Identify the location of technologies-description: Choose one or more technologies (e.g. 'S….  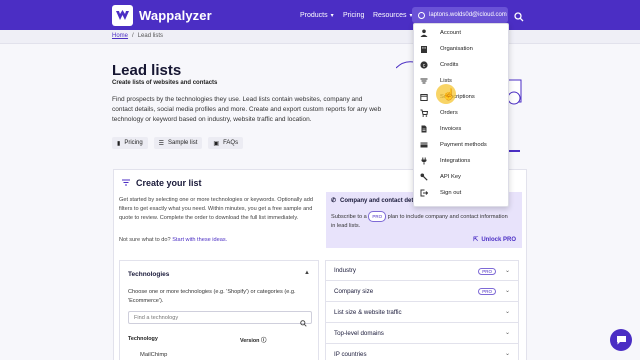
(212, 296).